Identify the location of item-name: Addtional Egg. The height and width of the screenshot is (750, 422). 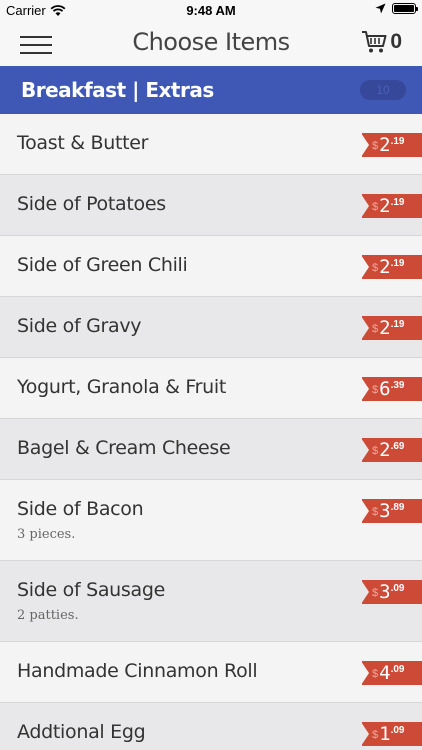
(81, 732).